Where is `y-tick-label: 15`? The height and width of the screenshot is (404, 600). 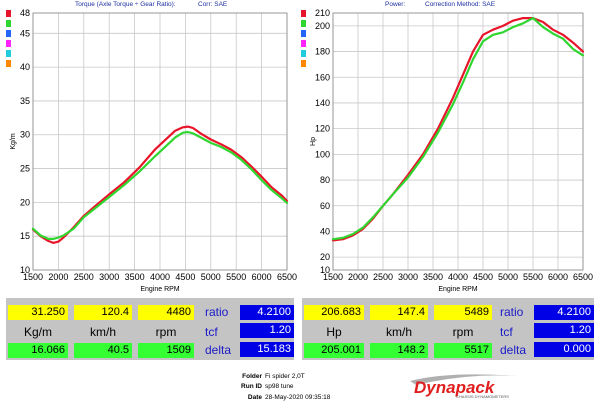 y-tick-label: 15 is located at coordinates (25, 236).